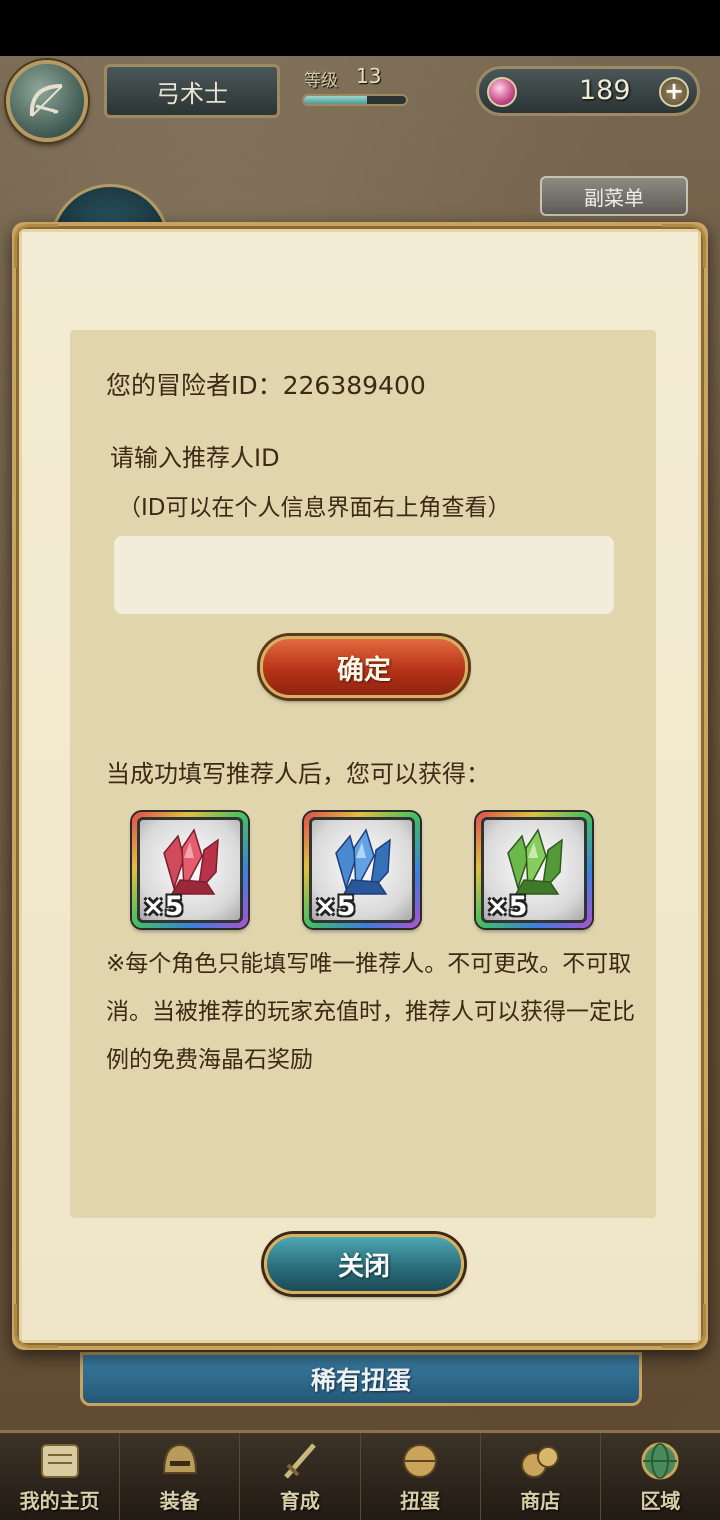 This screenshot has width=720, height=1520. I want to click on nav-item-training: 育成, so click(300, 1476).